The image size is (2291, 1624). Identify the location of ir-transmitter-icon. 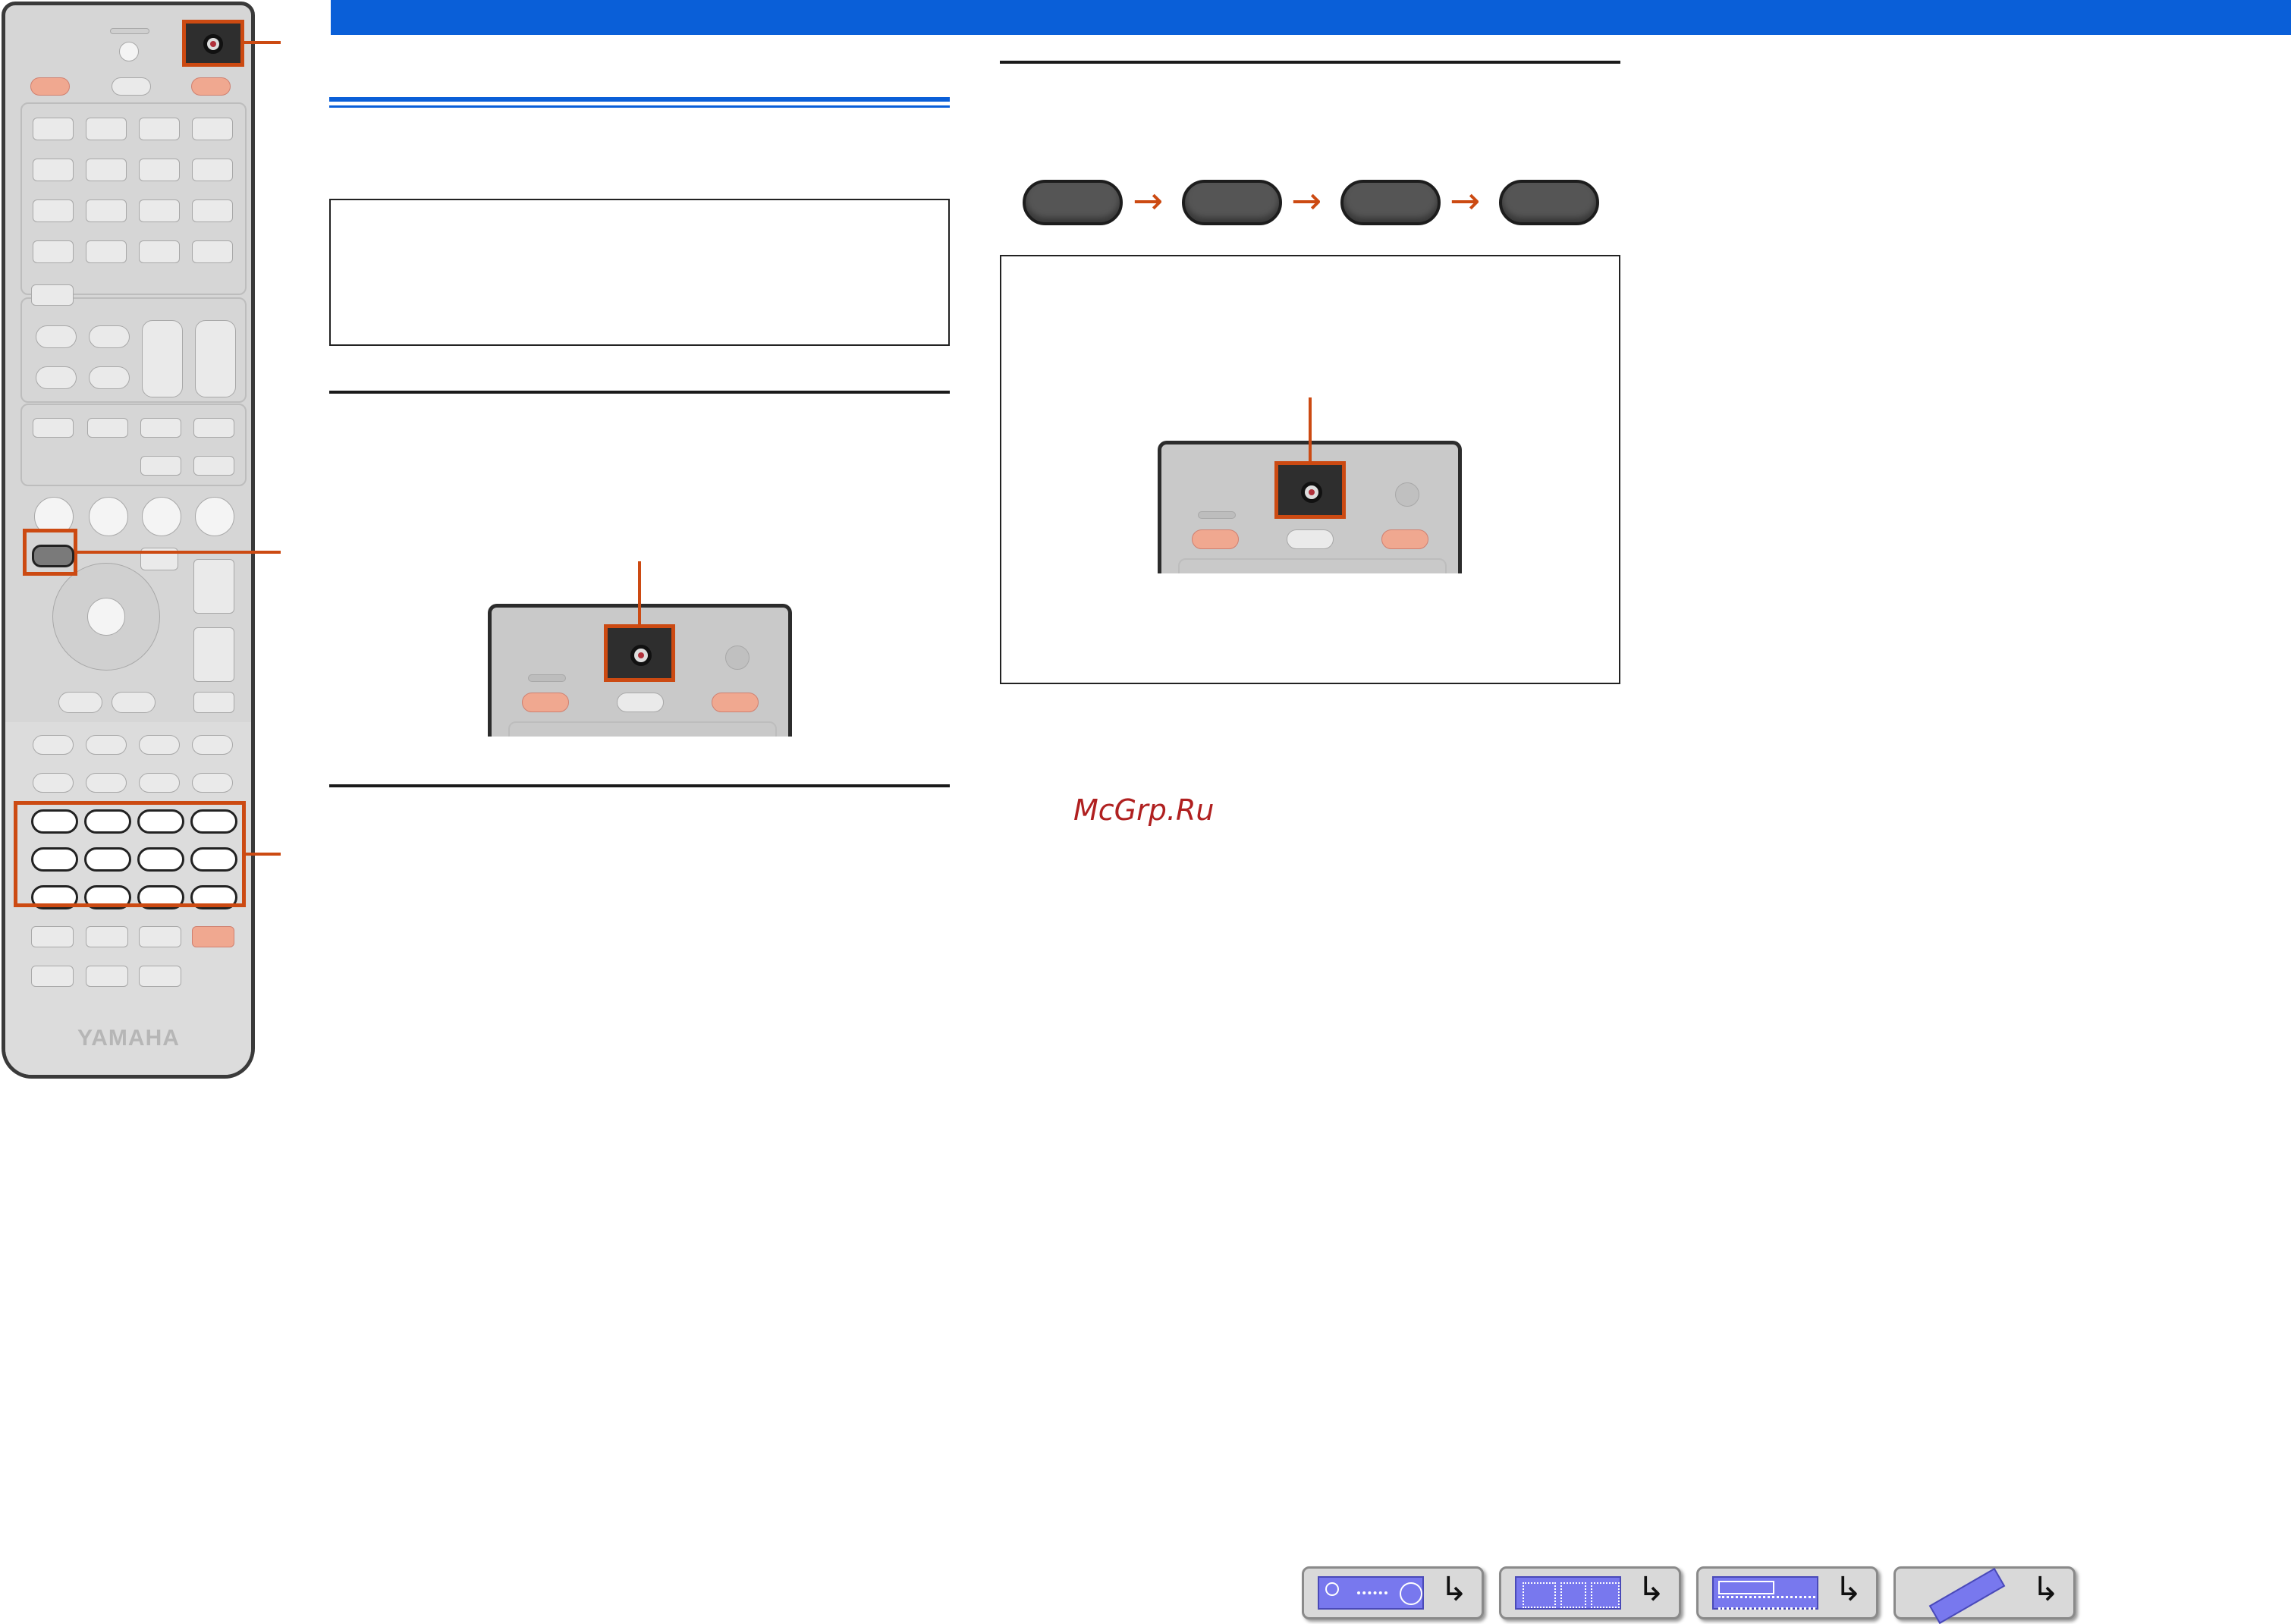
(213, 44).